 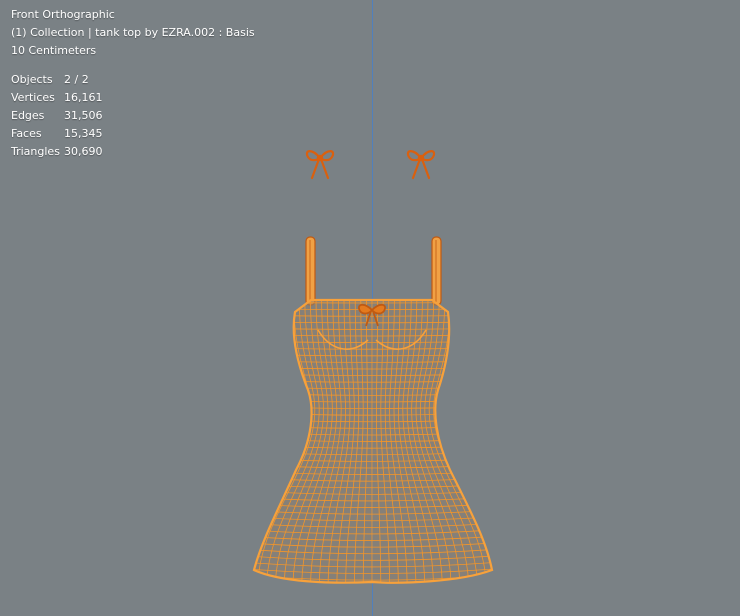 I want to click on scale-label: 10 Centimeters, so click(x=54, y=50).